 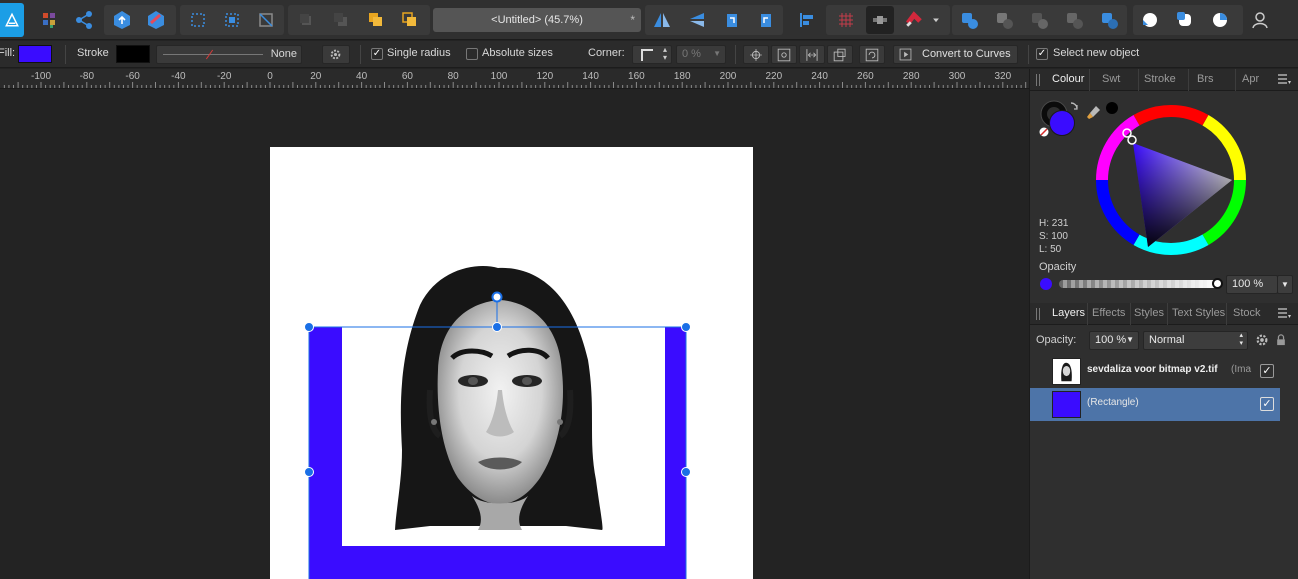 I want to click on corner-type-select: ▴ ▾, so click(x=652, y=54).